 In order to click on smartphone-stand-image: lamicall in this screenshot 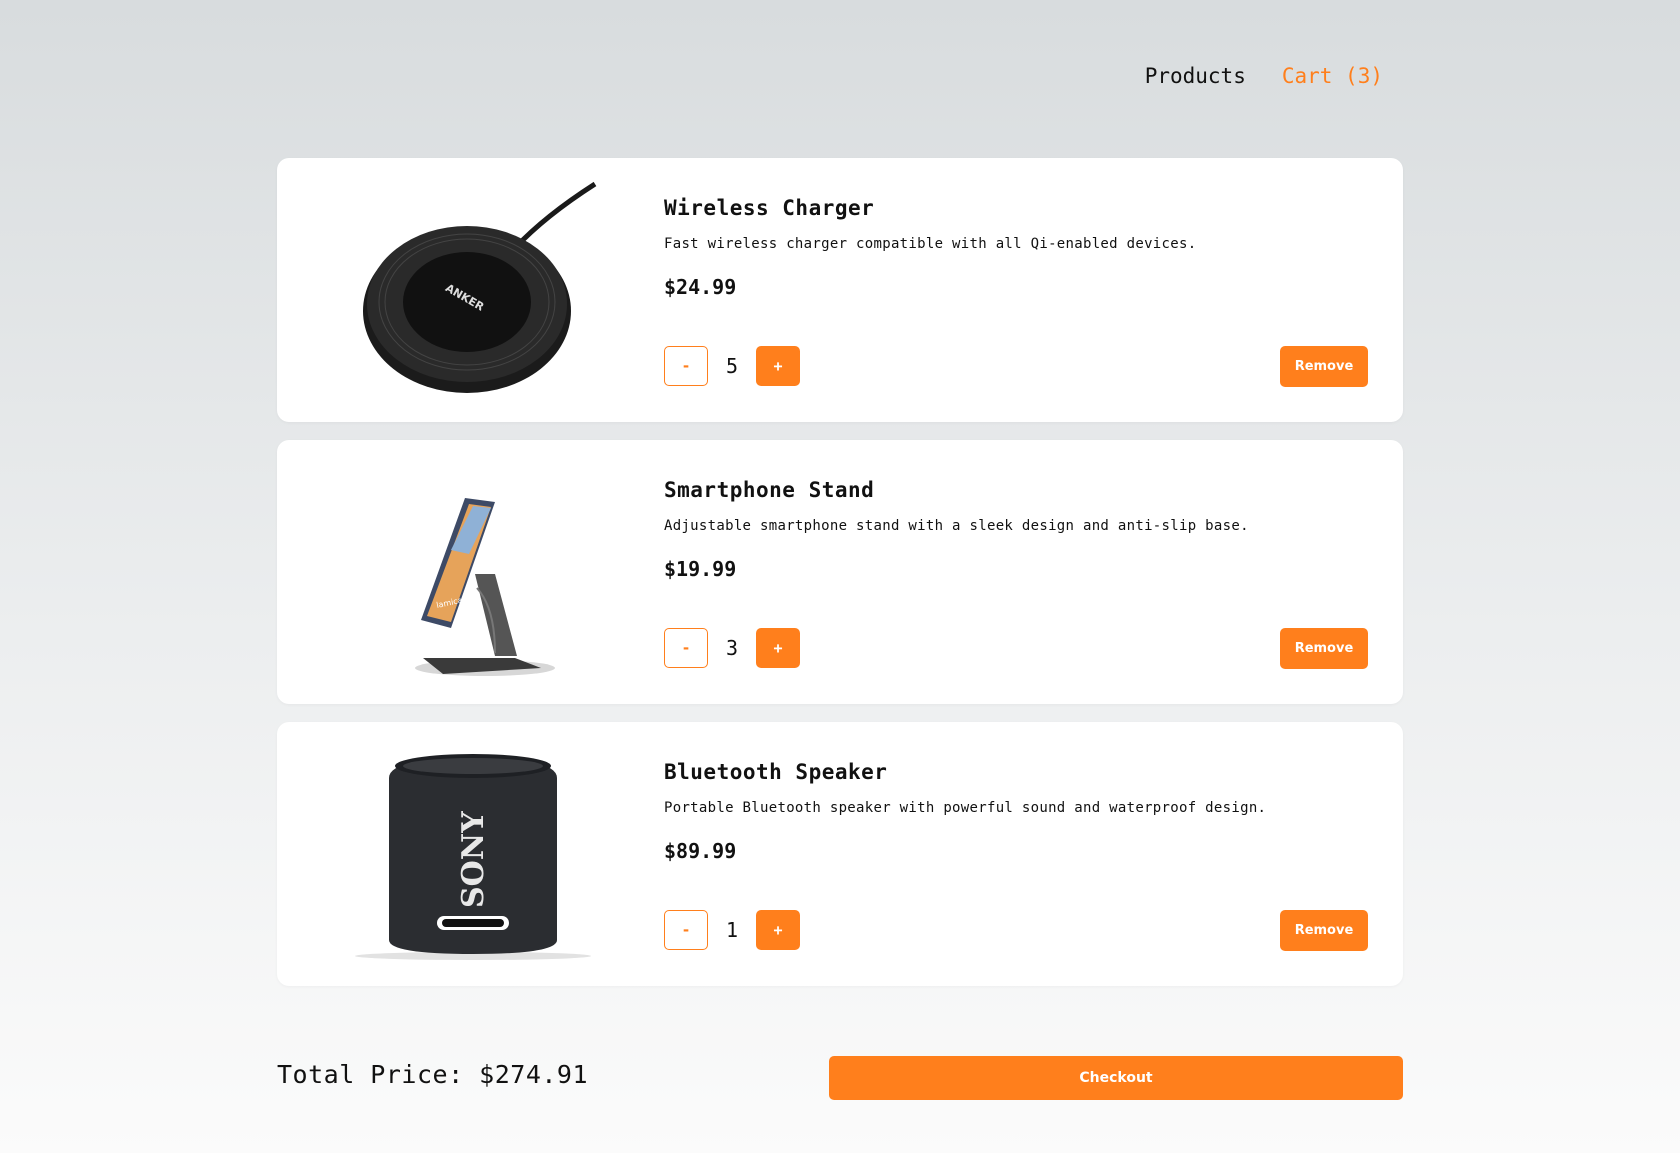, I will do `click(473, 572)`.